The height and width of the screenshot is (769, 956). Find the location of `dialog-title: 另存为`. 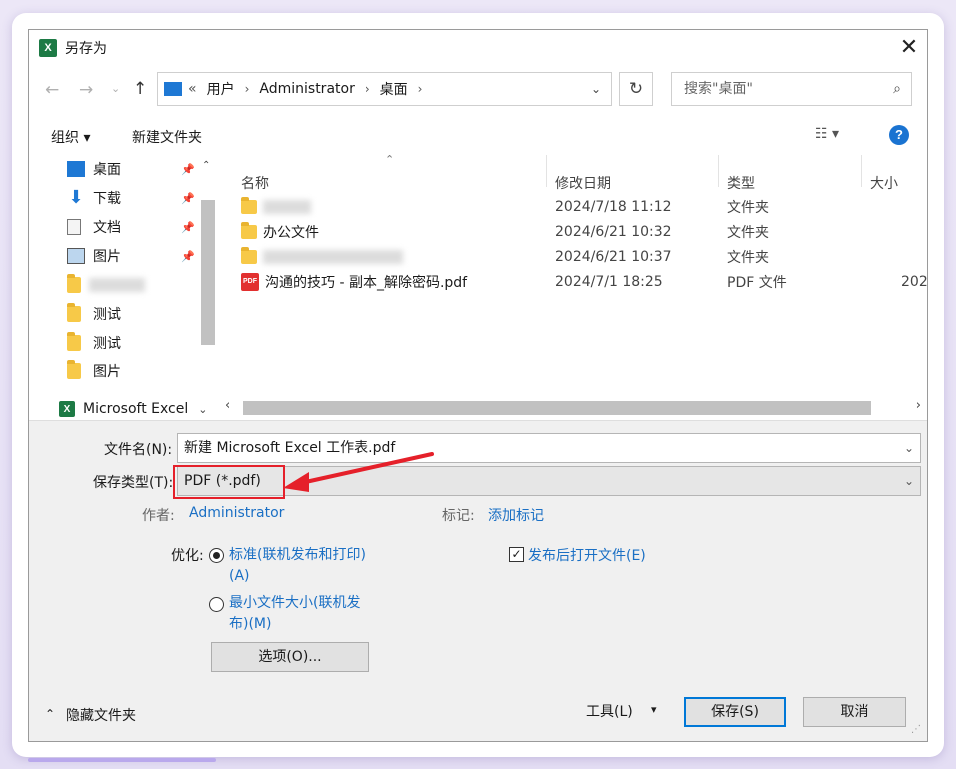

dialog-title: 另存为 is located at coordinates (86, 49).